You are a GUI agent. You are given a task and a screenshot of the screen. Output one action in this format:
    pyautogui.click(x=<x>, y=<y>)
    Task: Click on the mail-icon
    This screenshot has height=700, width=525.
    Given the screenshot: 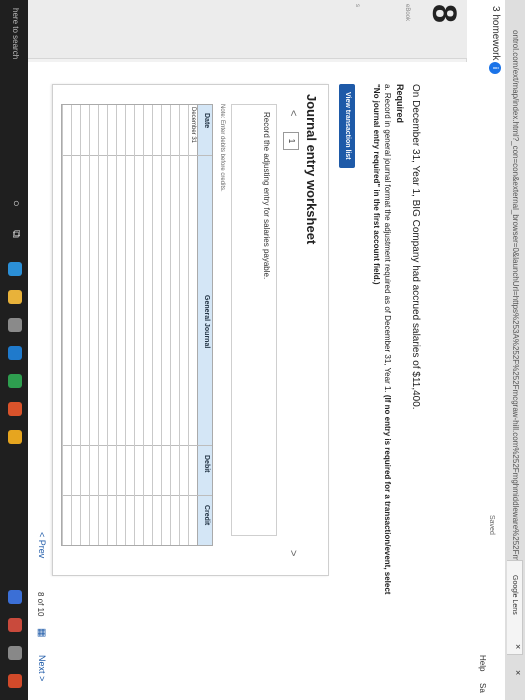 What is the action you would take?
    pyautogui.click(x=15, y=353)
    